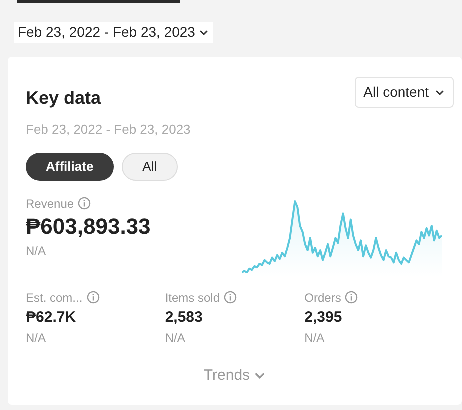  Describe the element at coordinates (52, 318) in the screenshot. I see `metric-value: ₱62.7K` at that location.